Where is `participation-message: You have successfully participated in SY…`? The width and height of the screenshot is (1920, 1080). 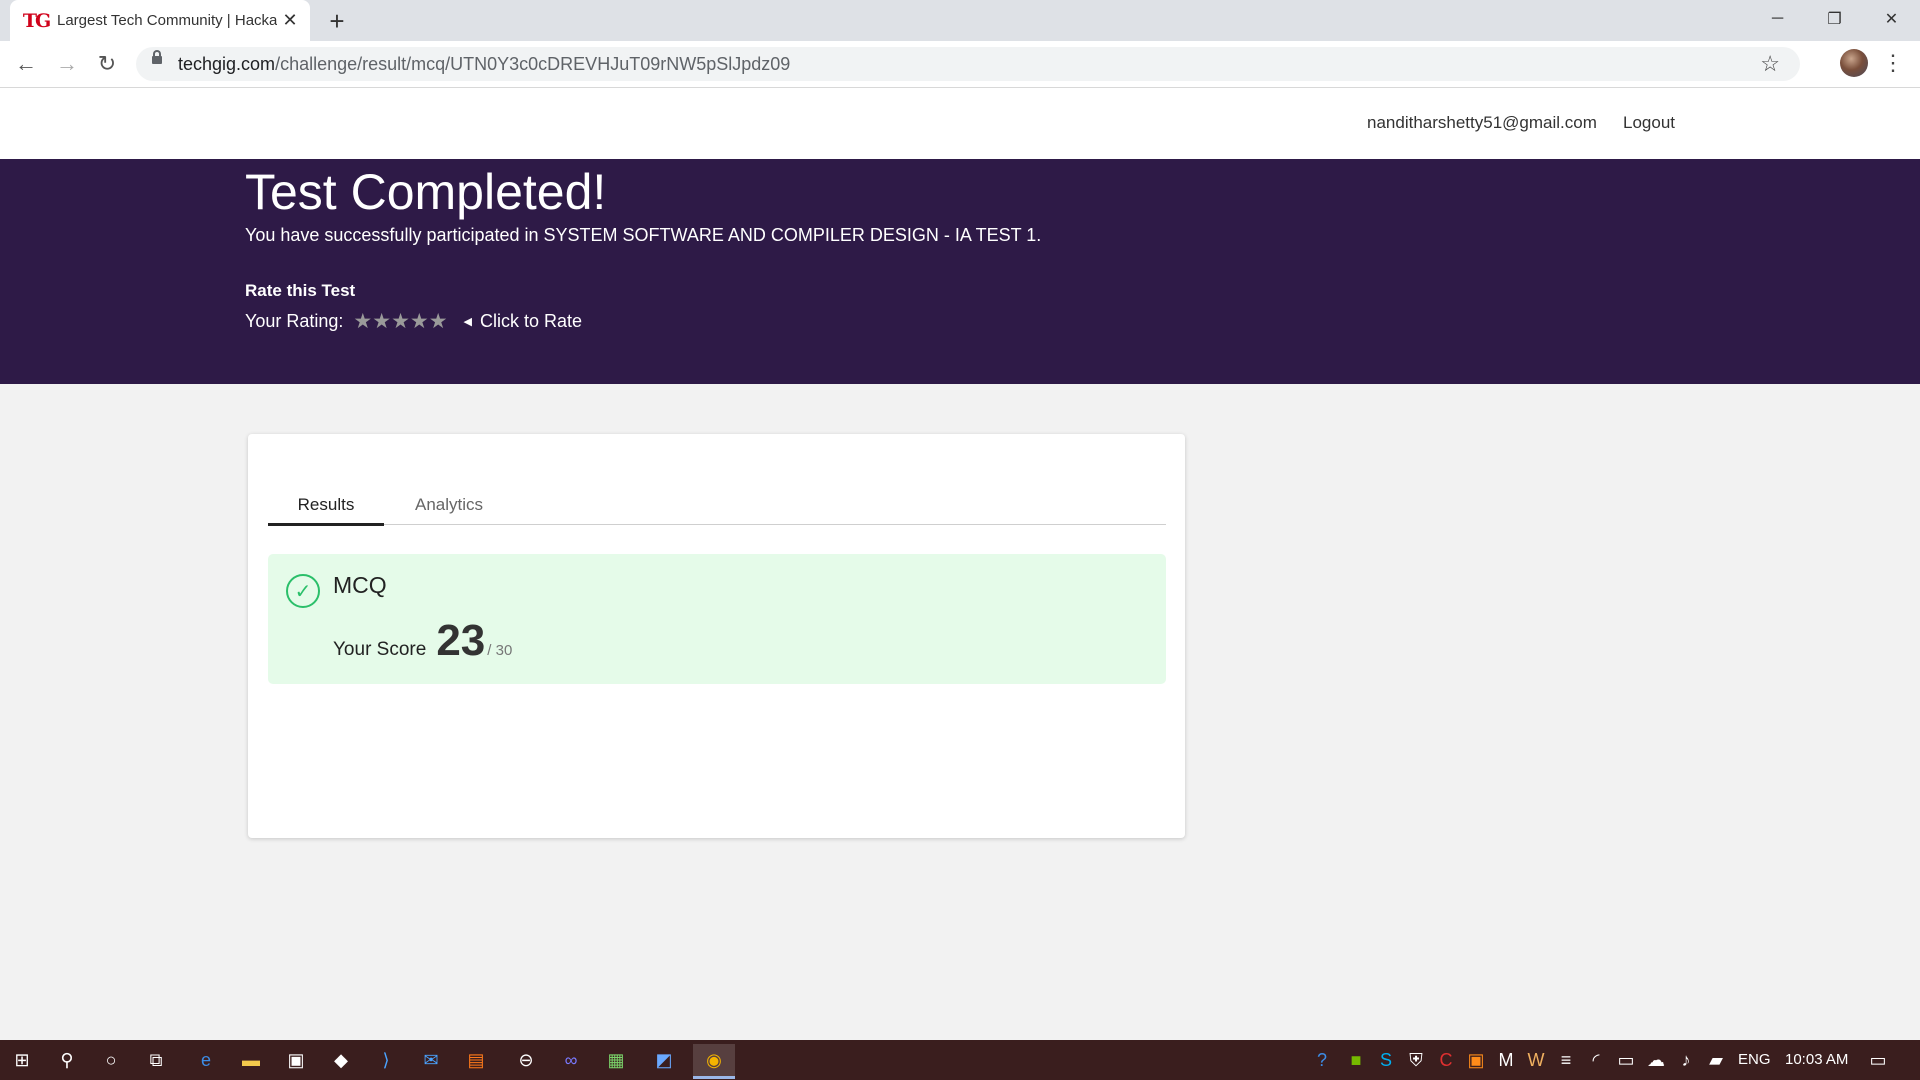 participation-message: You have successfully participated in SY… is located at coordinates (643, 235).